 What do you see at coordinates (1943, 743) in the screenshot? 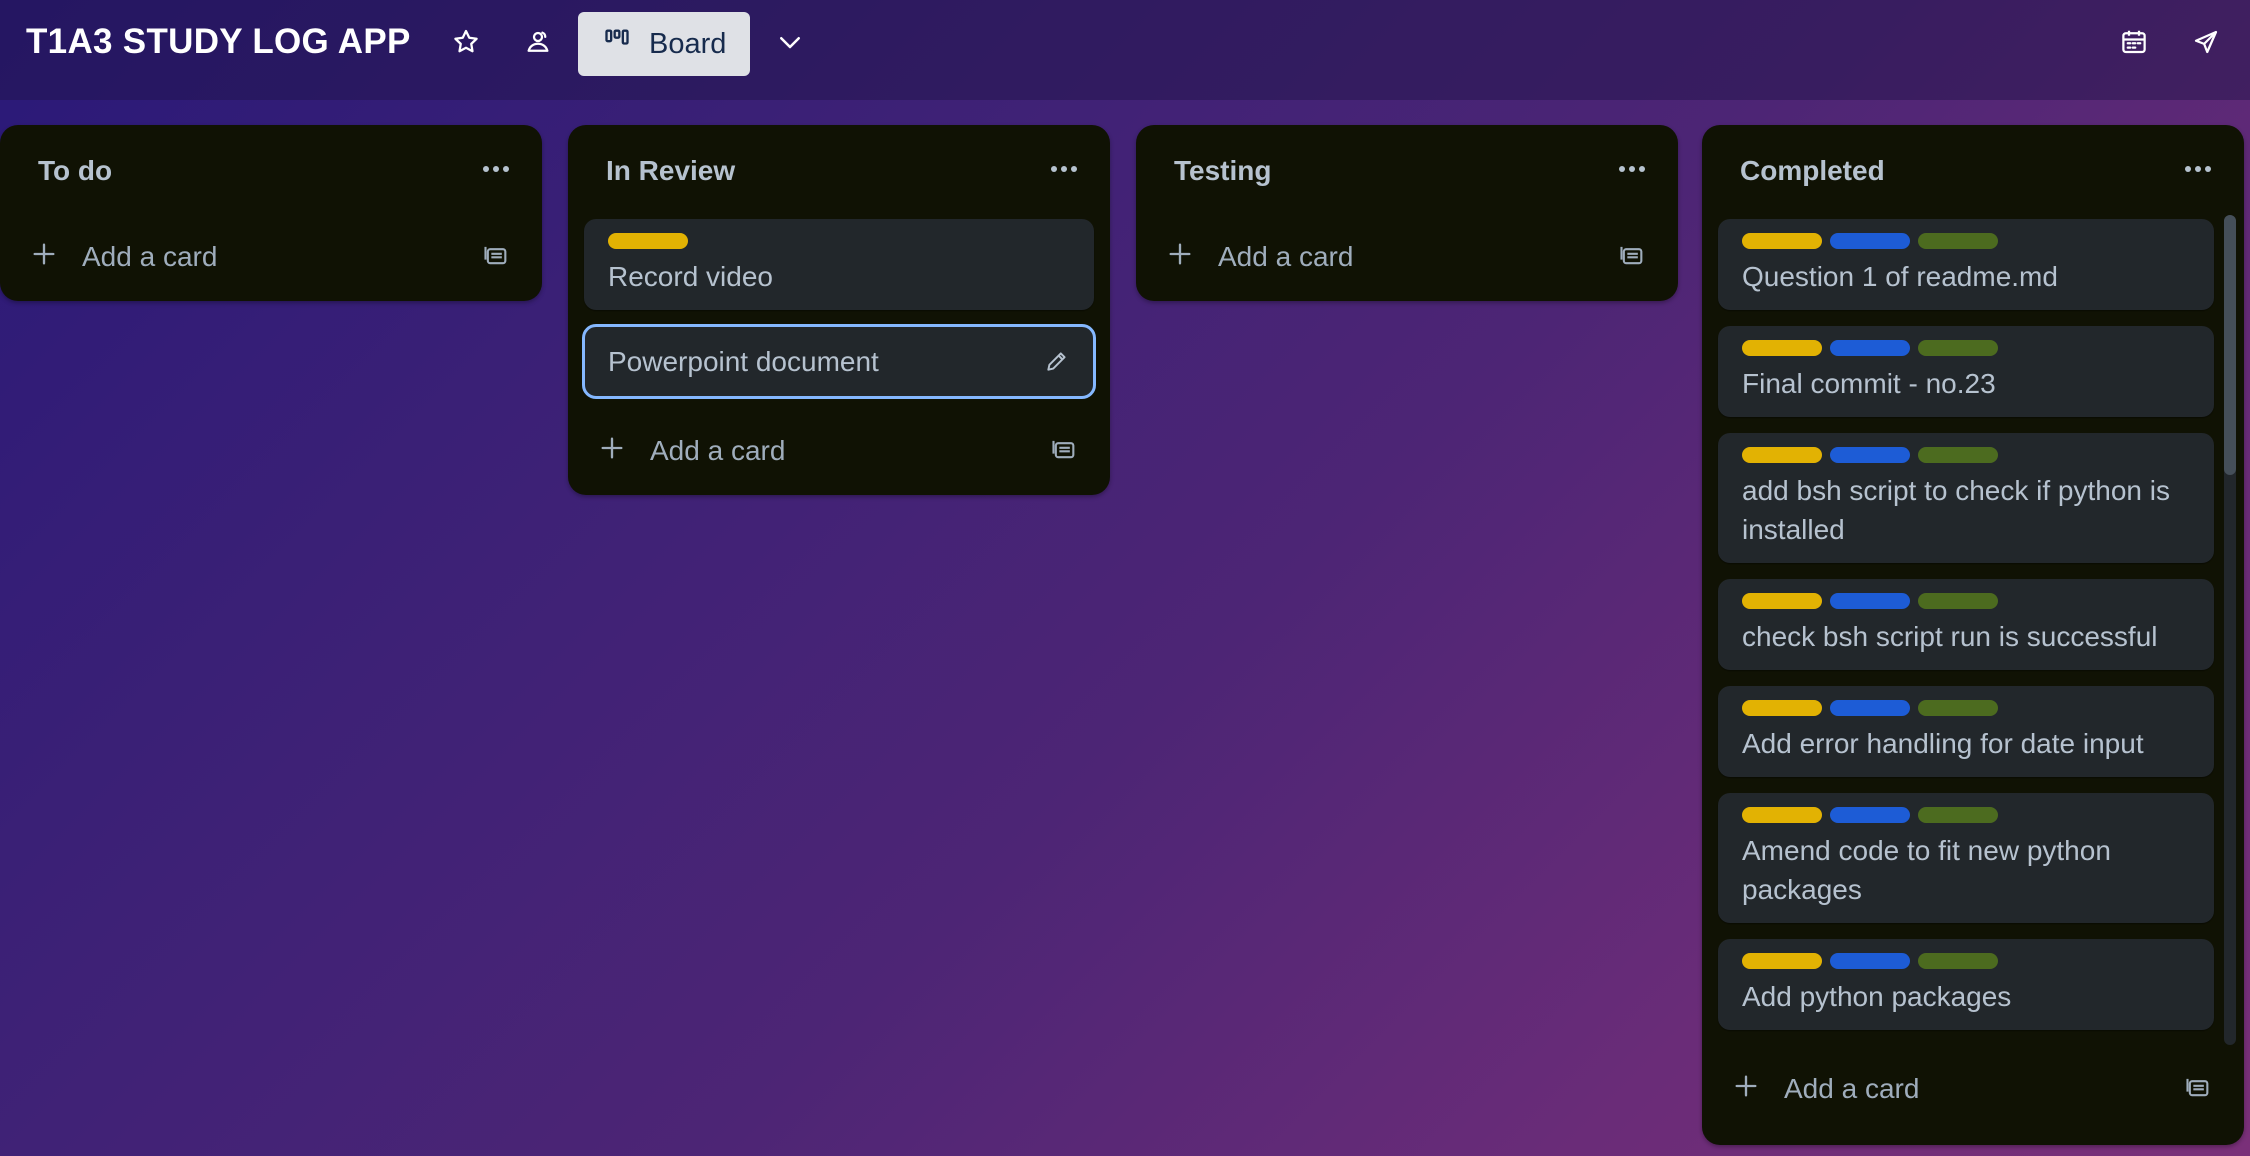
I see `card-title: Add error handling for date input` at bounding box center [1943, 743].